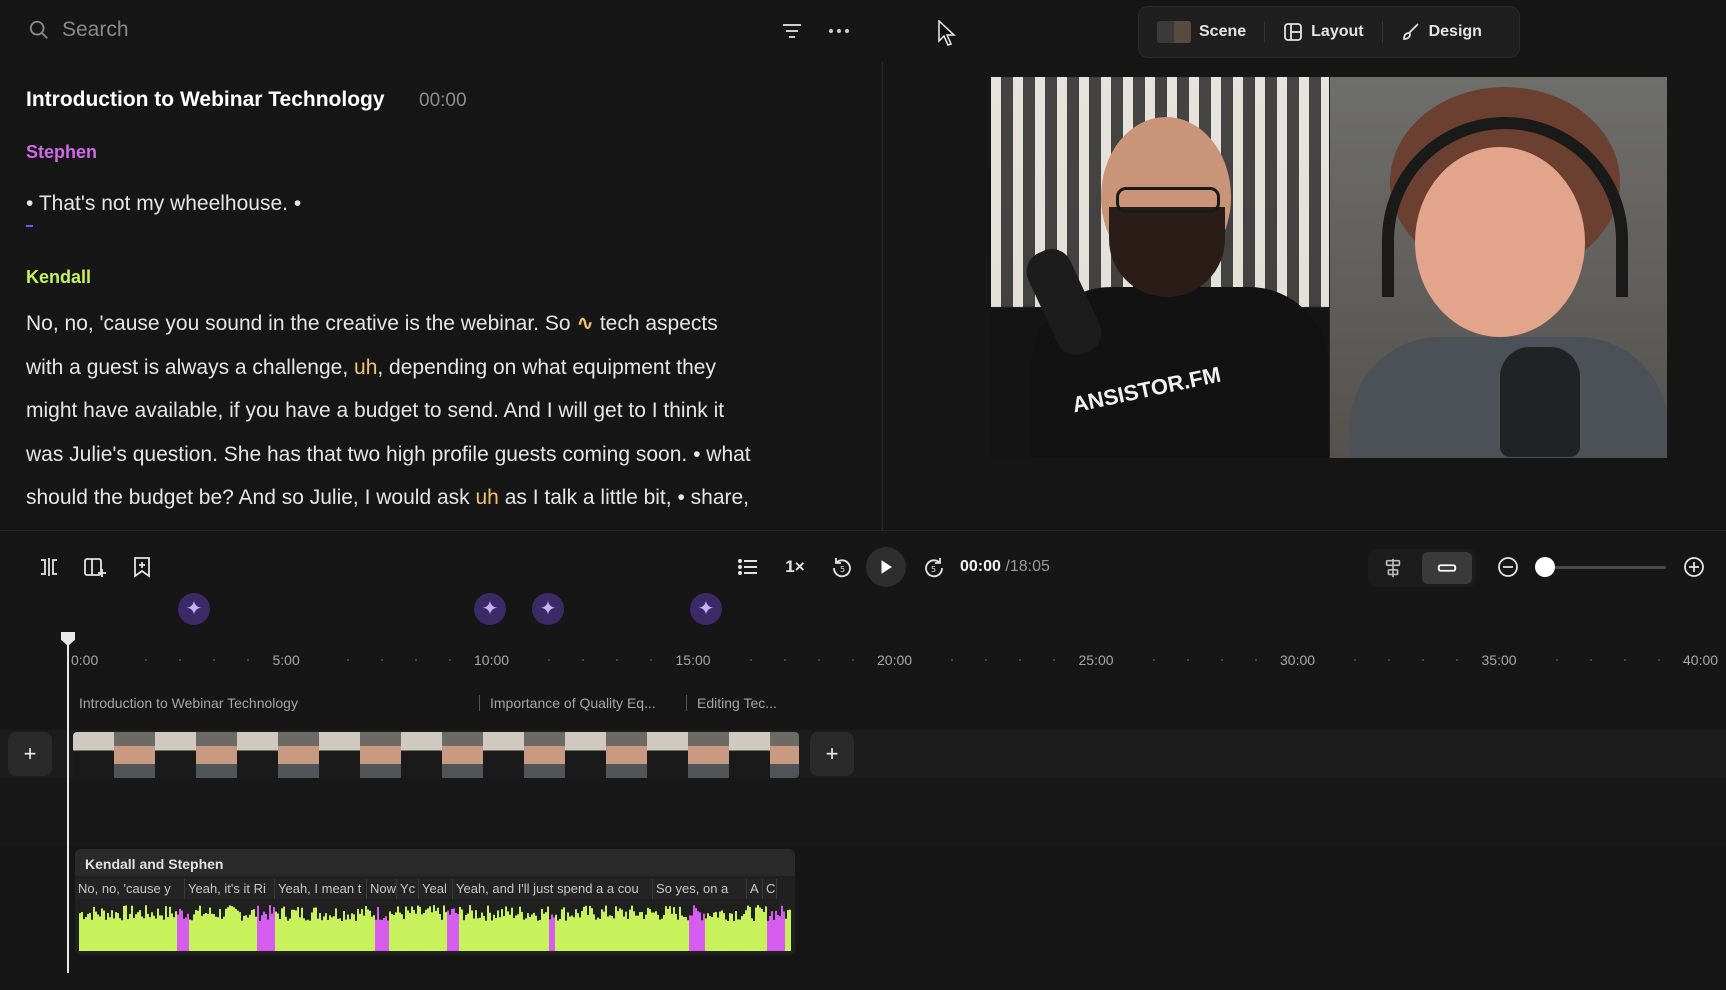 This screenshot has height=990, width=1726. I want to click on ruler-label: 5:00, so click(286, 660).